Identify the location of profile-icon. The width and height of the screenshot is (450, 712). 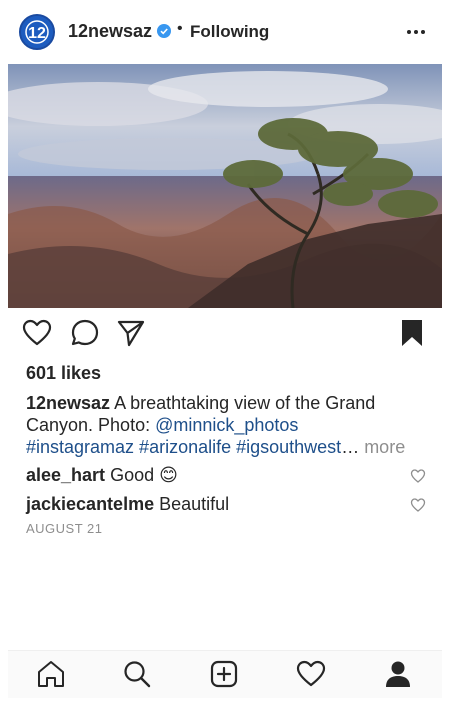
(398, 674).